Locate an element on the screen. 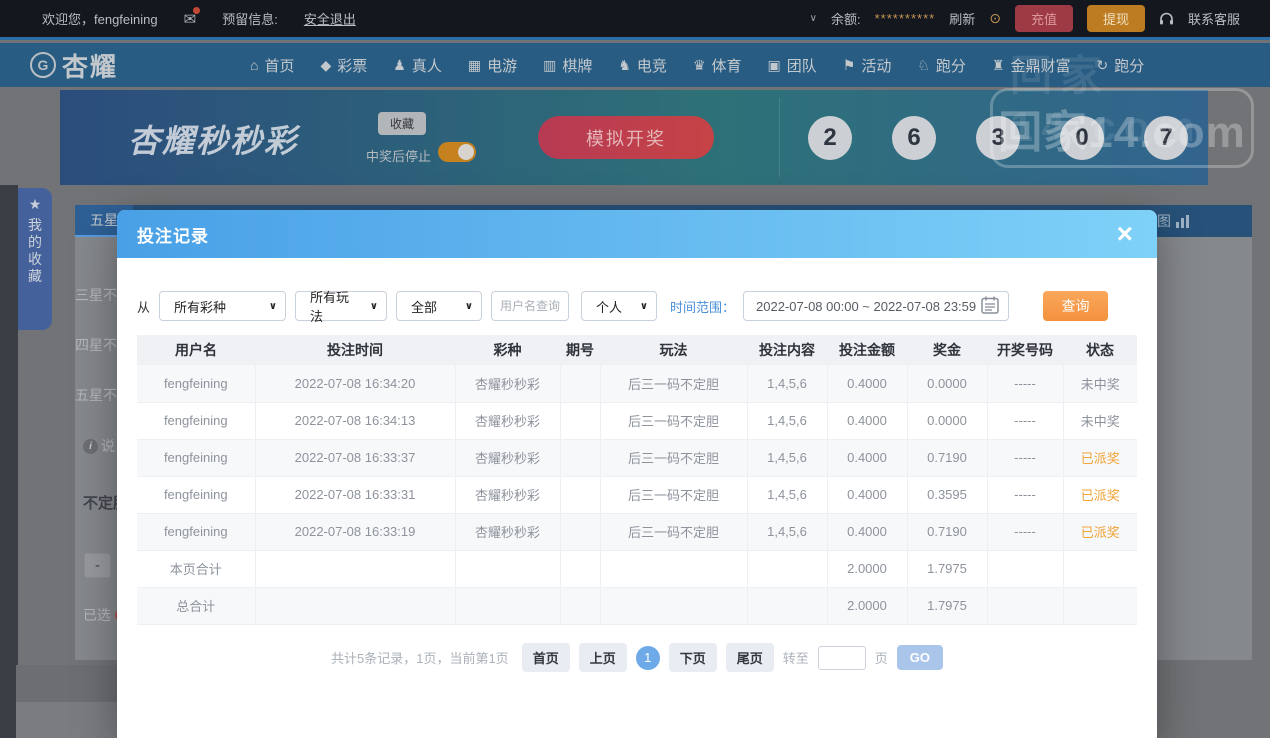 The image size is (1270, 738). recharge-button: 充值 is located at coordinates (1043, 18).